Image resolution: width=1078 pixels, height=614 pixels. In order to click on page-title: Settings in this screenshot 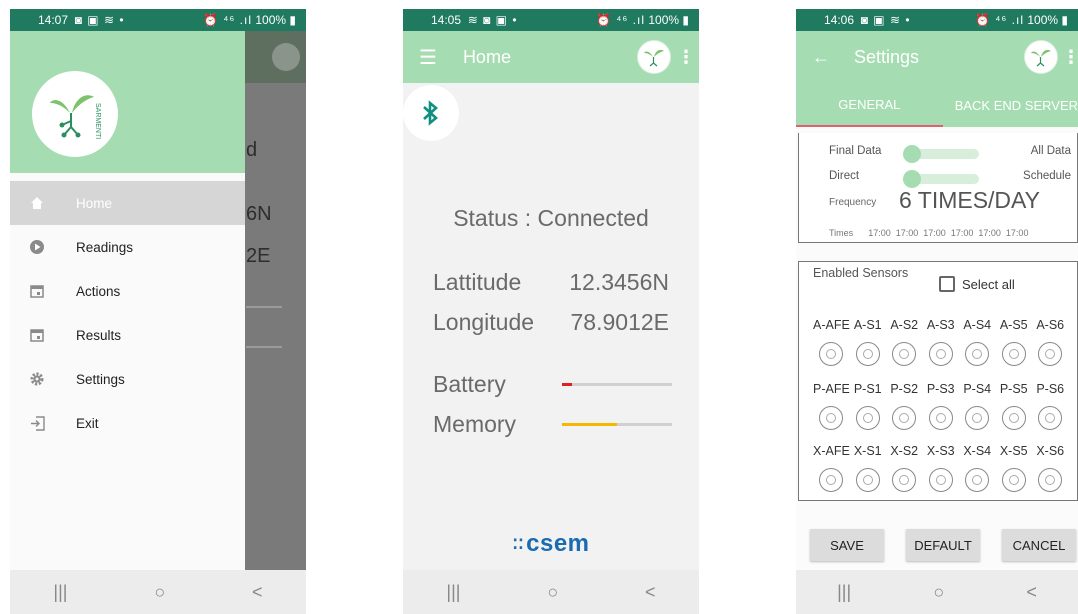, I will do `click(887, 56)`.